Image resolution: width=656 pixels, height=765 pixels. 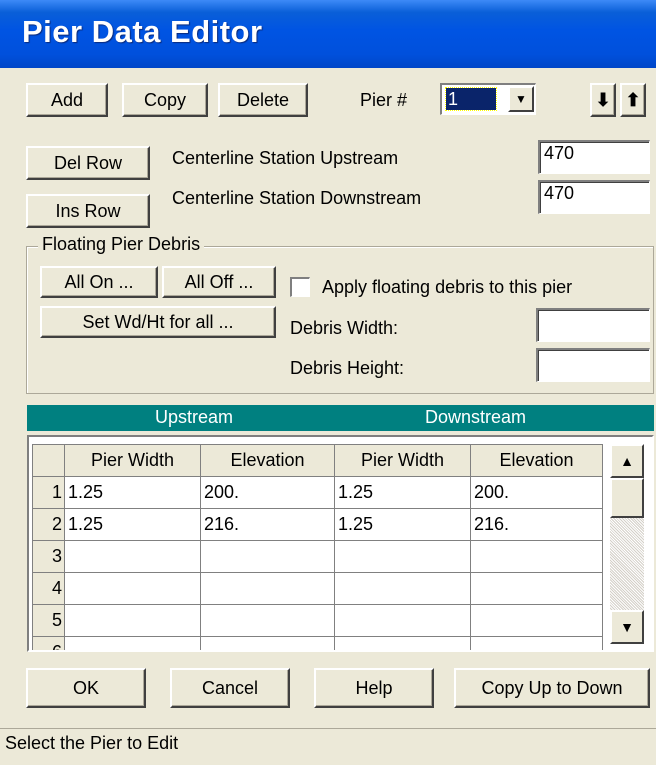 I want to click on debris-height-input, so click(x=593, y=365).